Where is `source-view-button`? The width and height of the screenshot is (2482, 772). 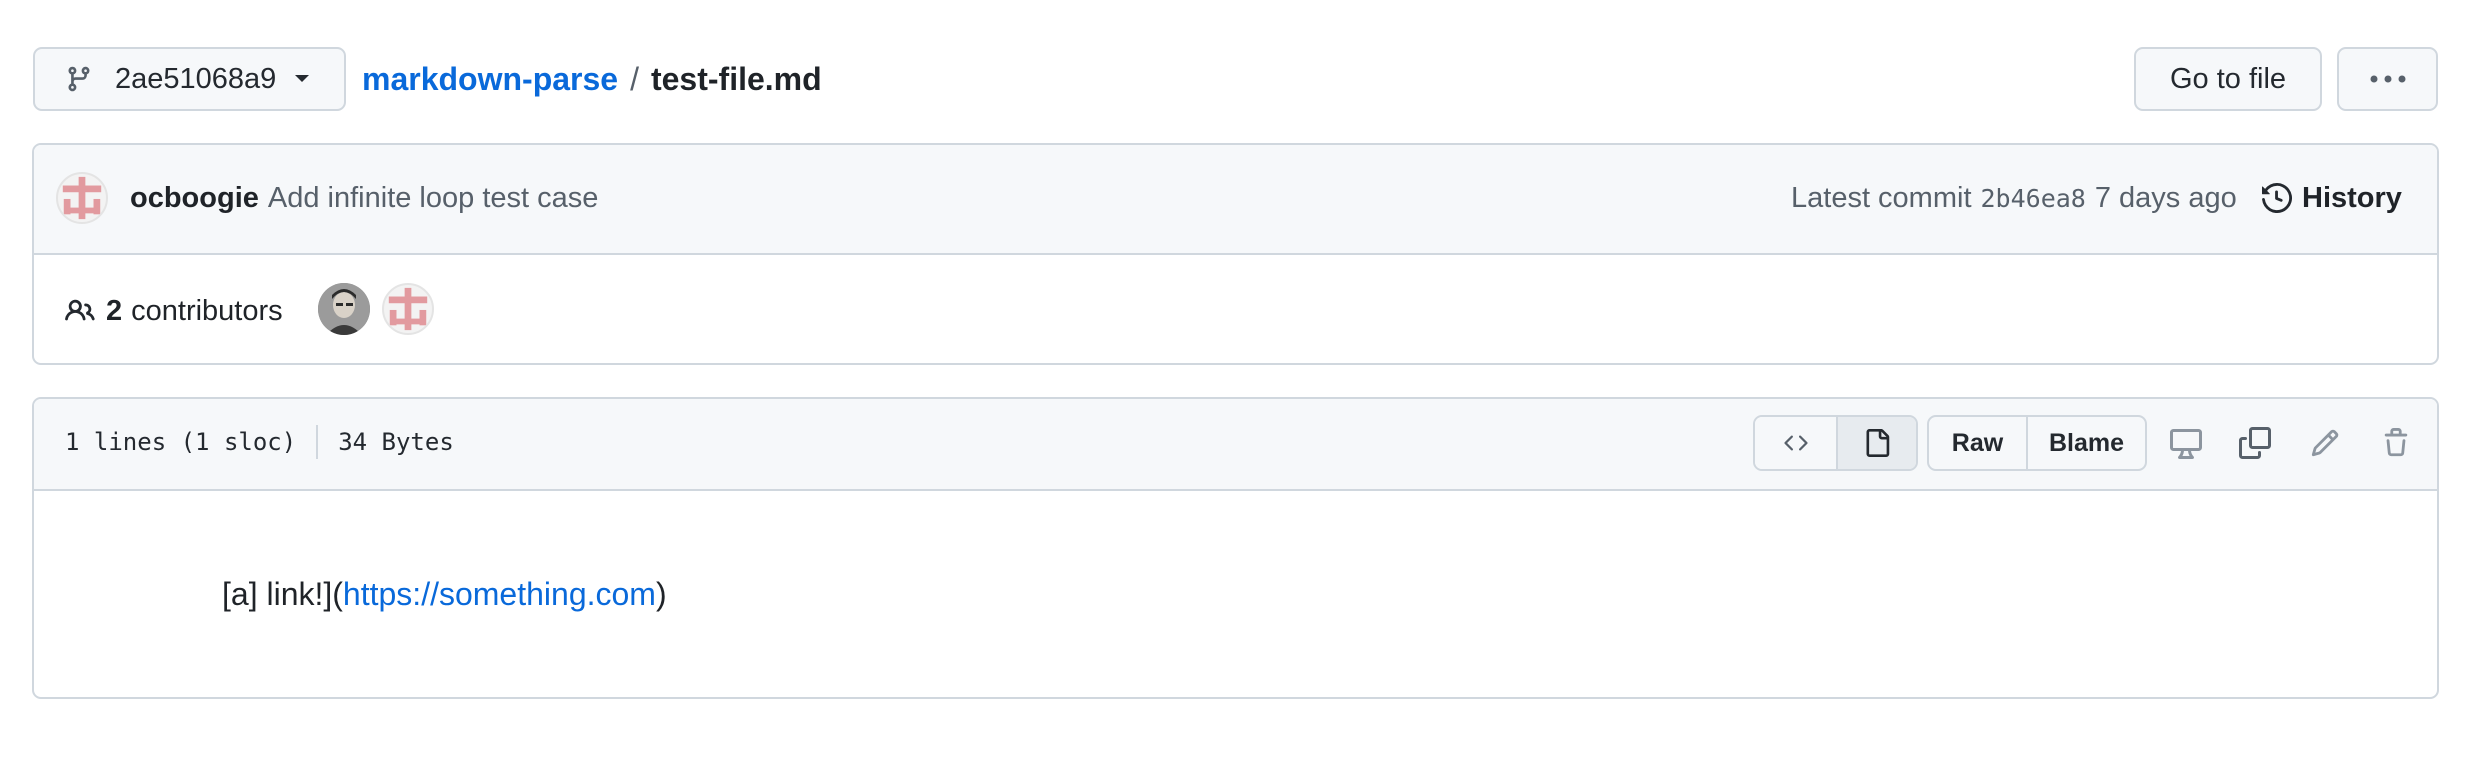 source-view-button is located at coordinates (1796, 443).